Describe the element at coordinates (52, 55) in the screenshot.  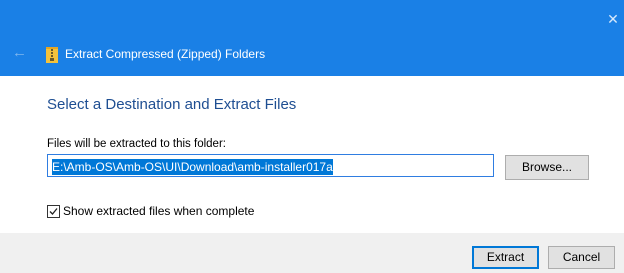
I see `zipped-folder-icon` at that location.